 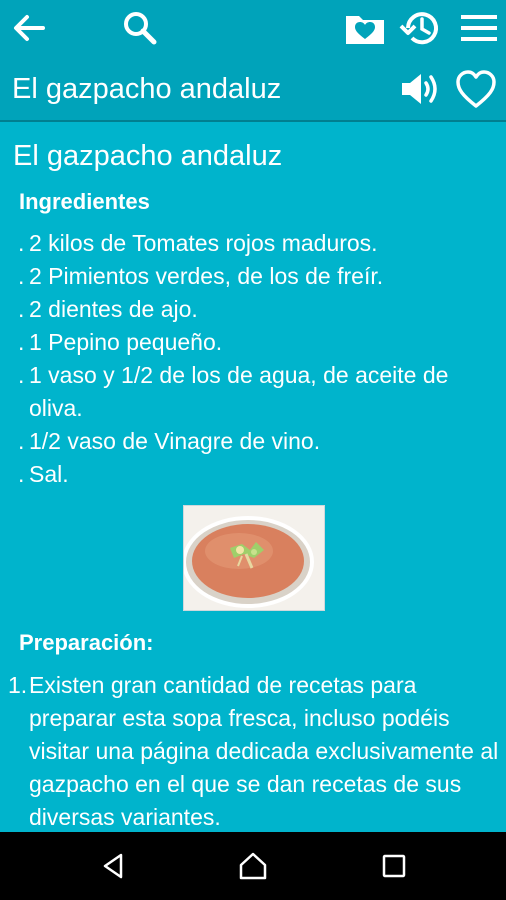 I want to click on system-navigation-bar, so click(x=253, y=866).